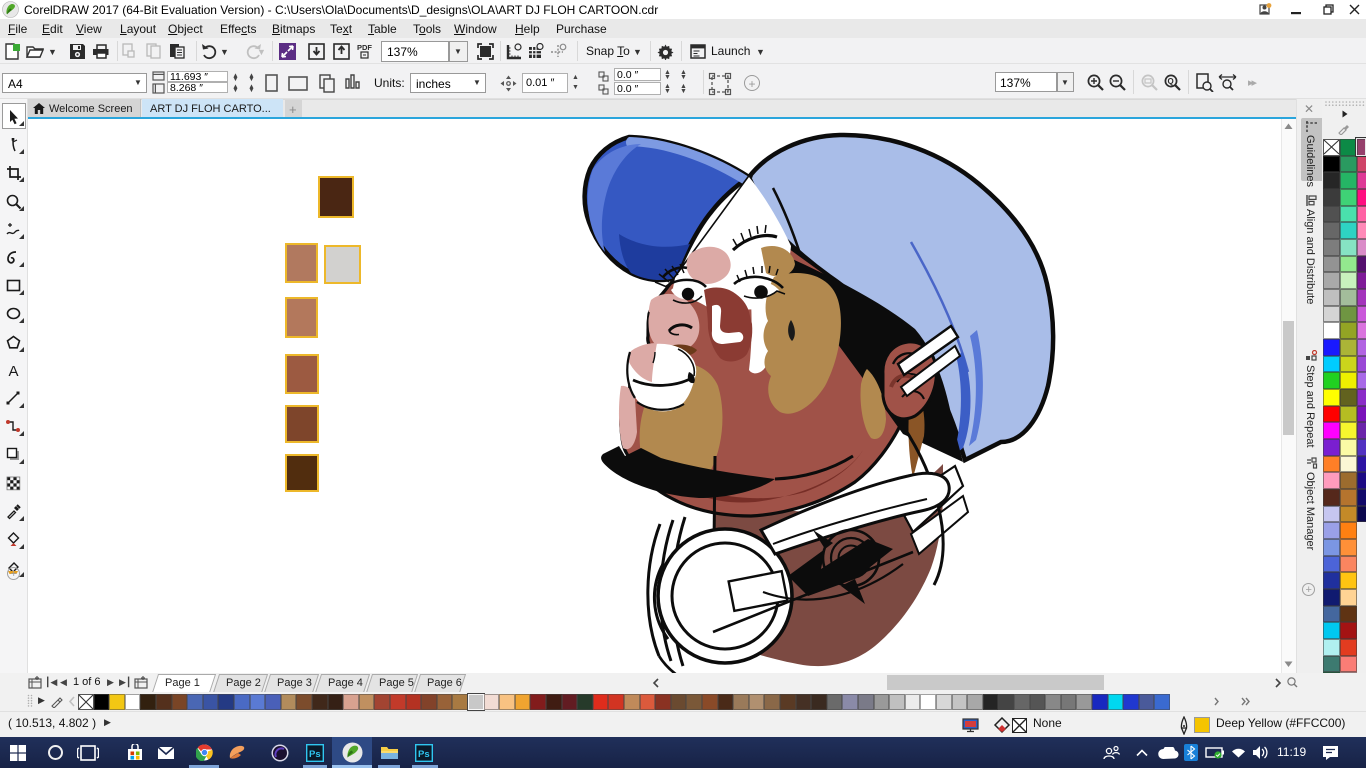 This screenshot has height=768, width=1366. I want to click on svg-text: PDF, so click(364, 47).